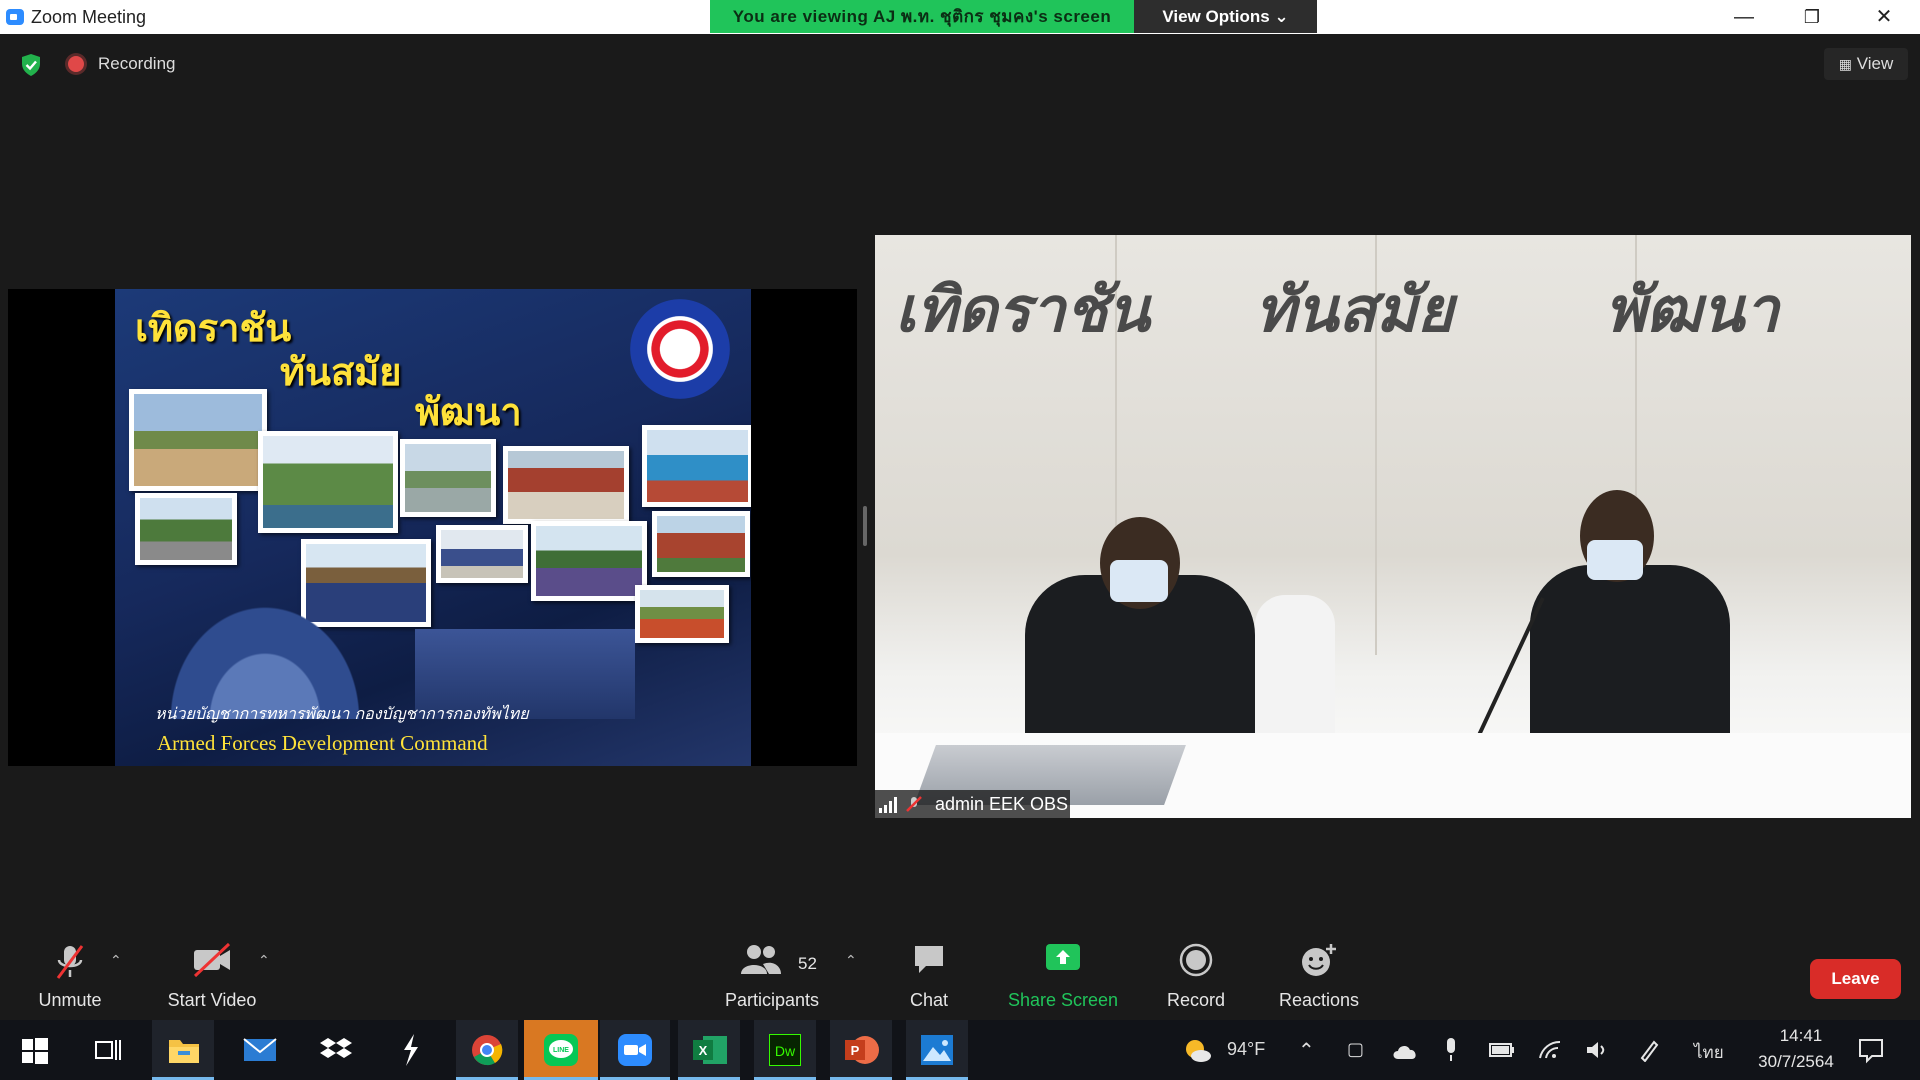 Image resolution: width=1920 pixels, height=1080 pixels. I want to click on windows-logo-icon, so click(35, 1051).